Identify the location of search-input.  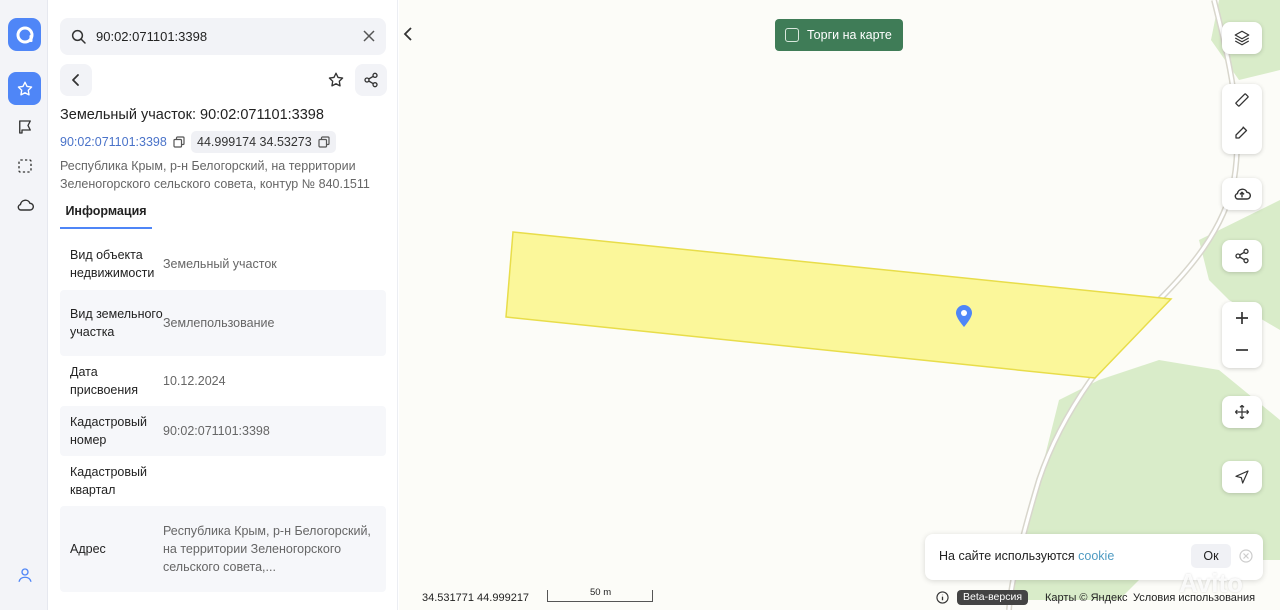
(221, 36).